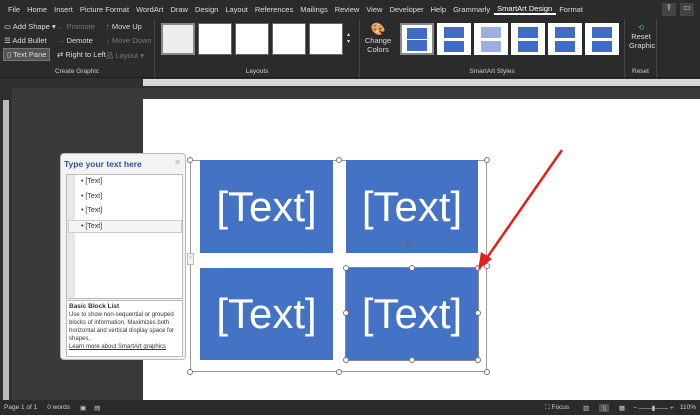 This screenshot has height=415, width=700. What do you see at coordinates (622, 408) in the screenshot?
I see `web-layout-icon: ▦` at bounding box center [622, 408].